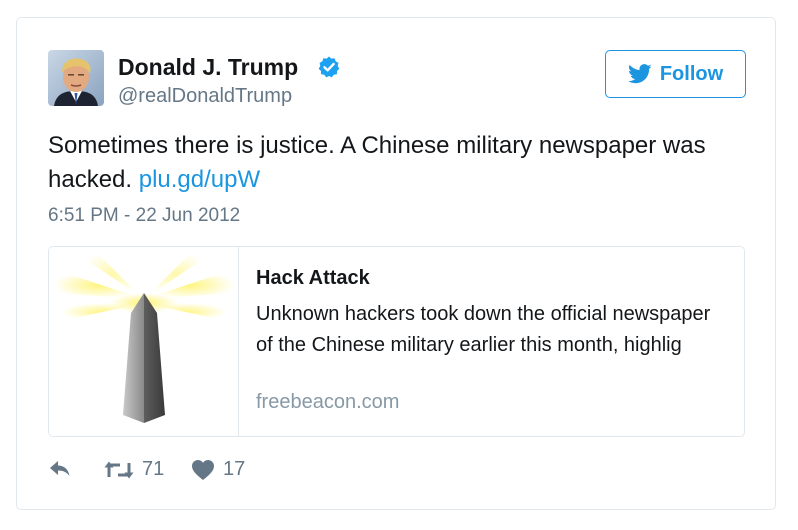  I want to click on follow-button: Follow, so click(675, 74).